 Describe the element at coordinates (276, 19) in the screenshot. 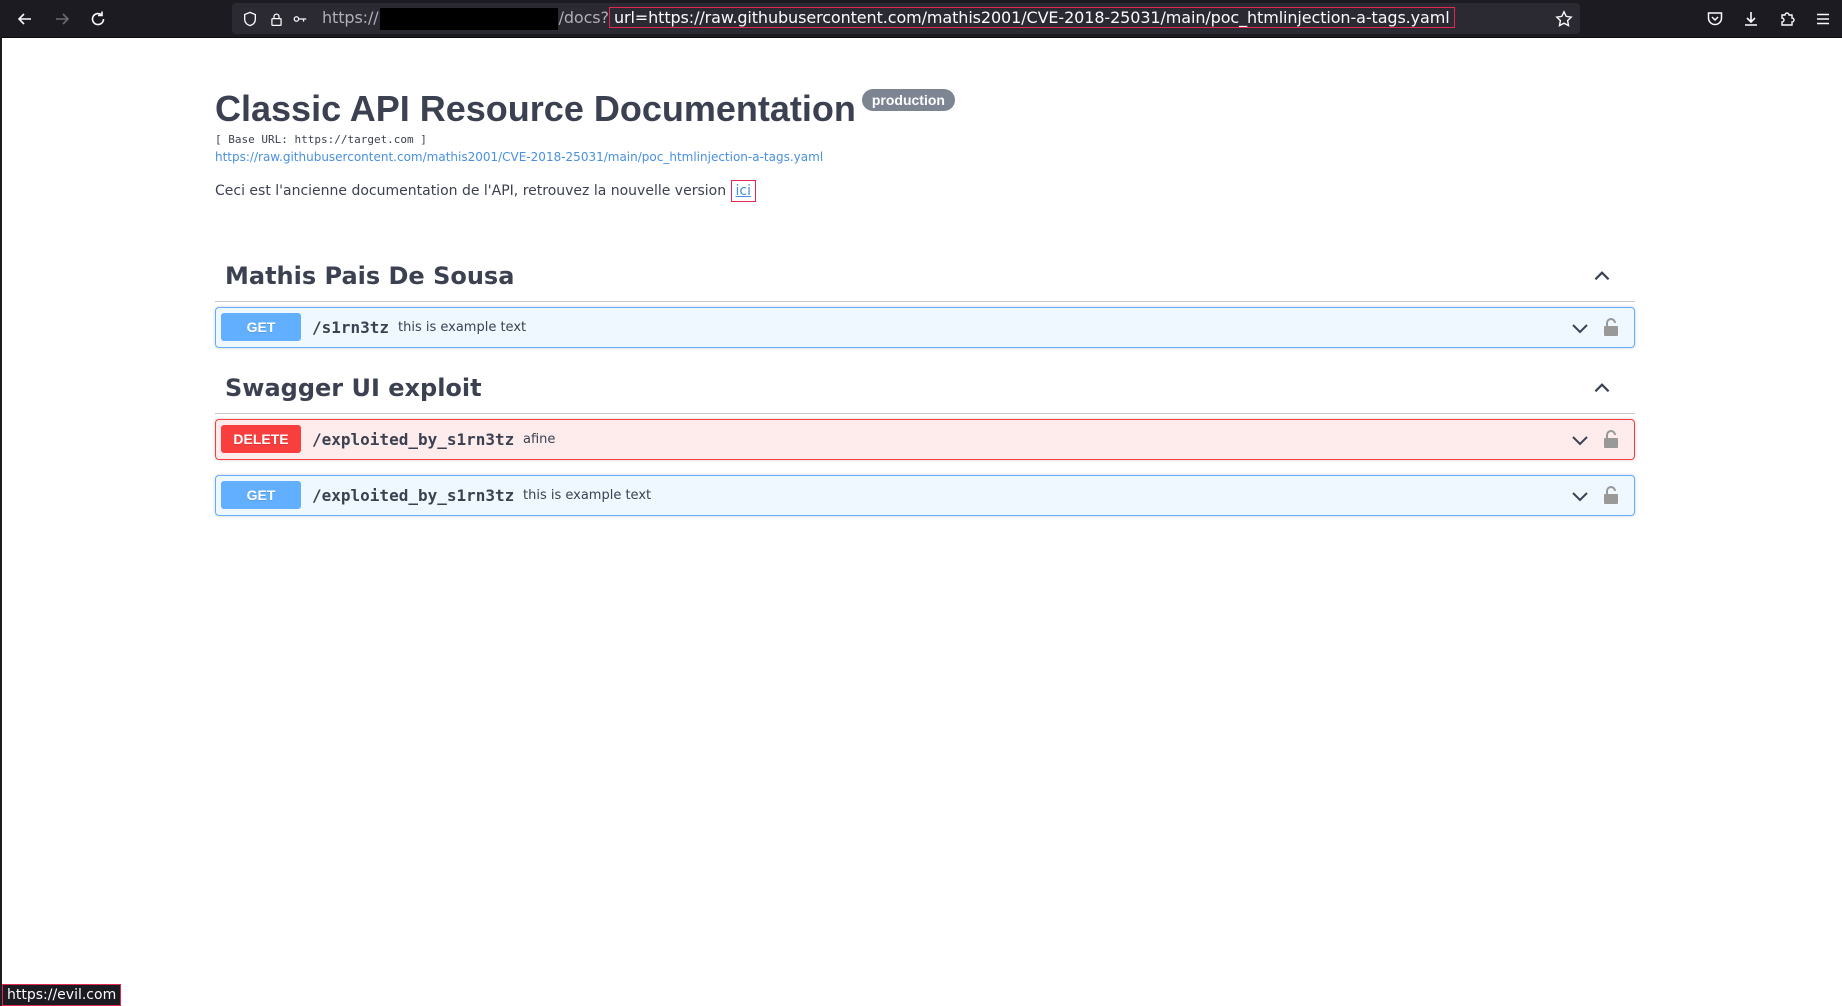

I see `lock-icon` at that location.